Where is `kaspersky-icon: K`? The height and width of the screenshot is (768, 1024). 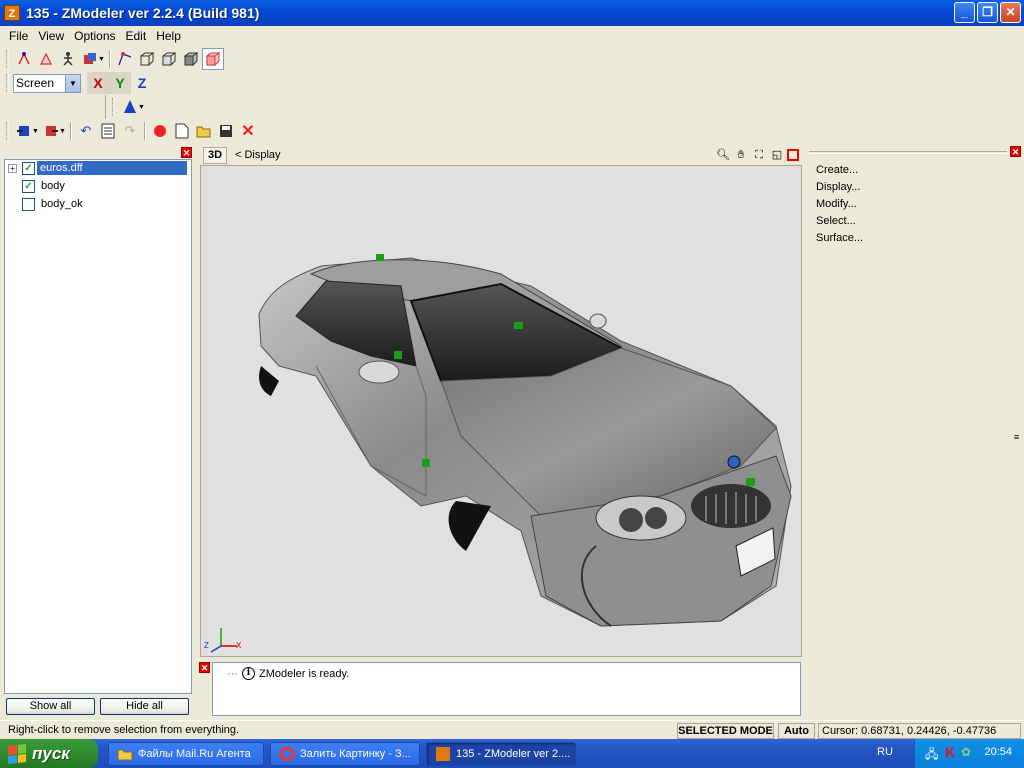 kaspersky-icon: K is located at coordinates (950, 752).